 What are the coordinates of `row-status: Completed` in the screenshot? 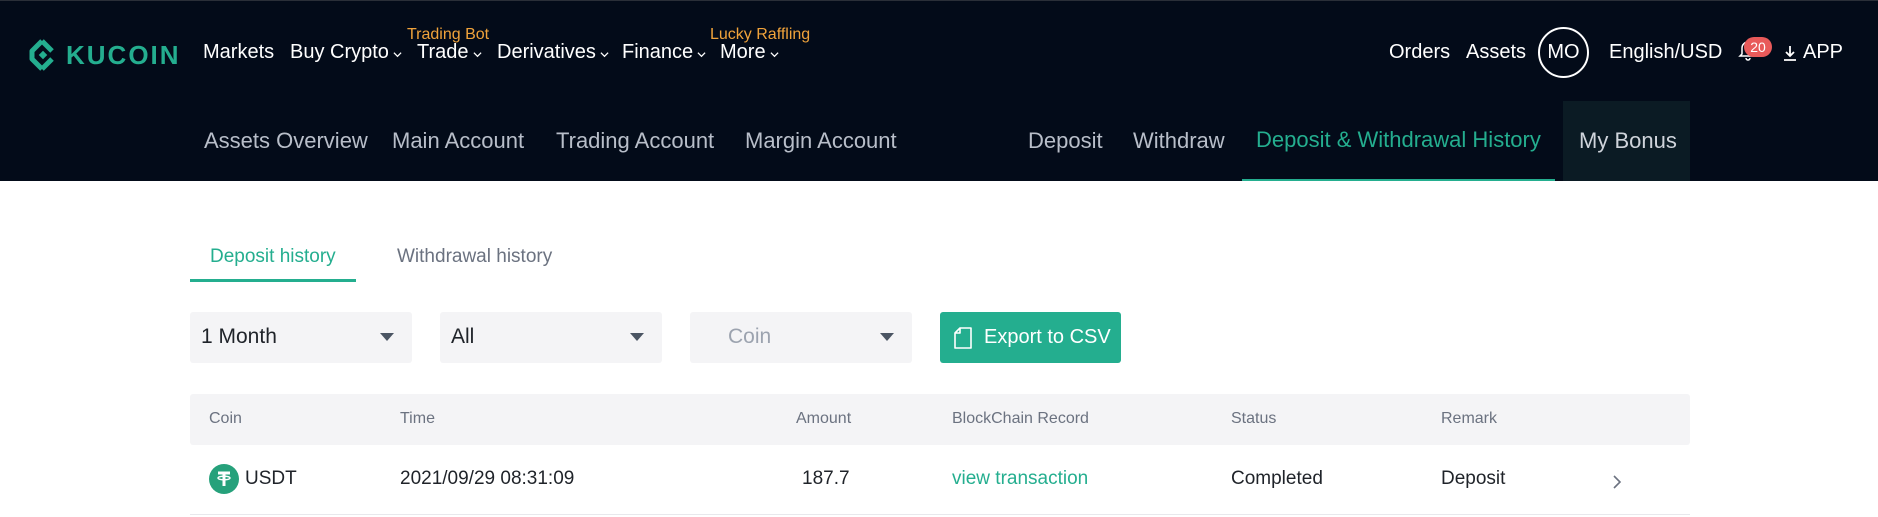 It's located at (1277, 478).